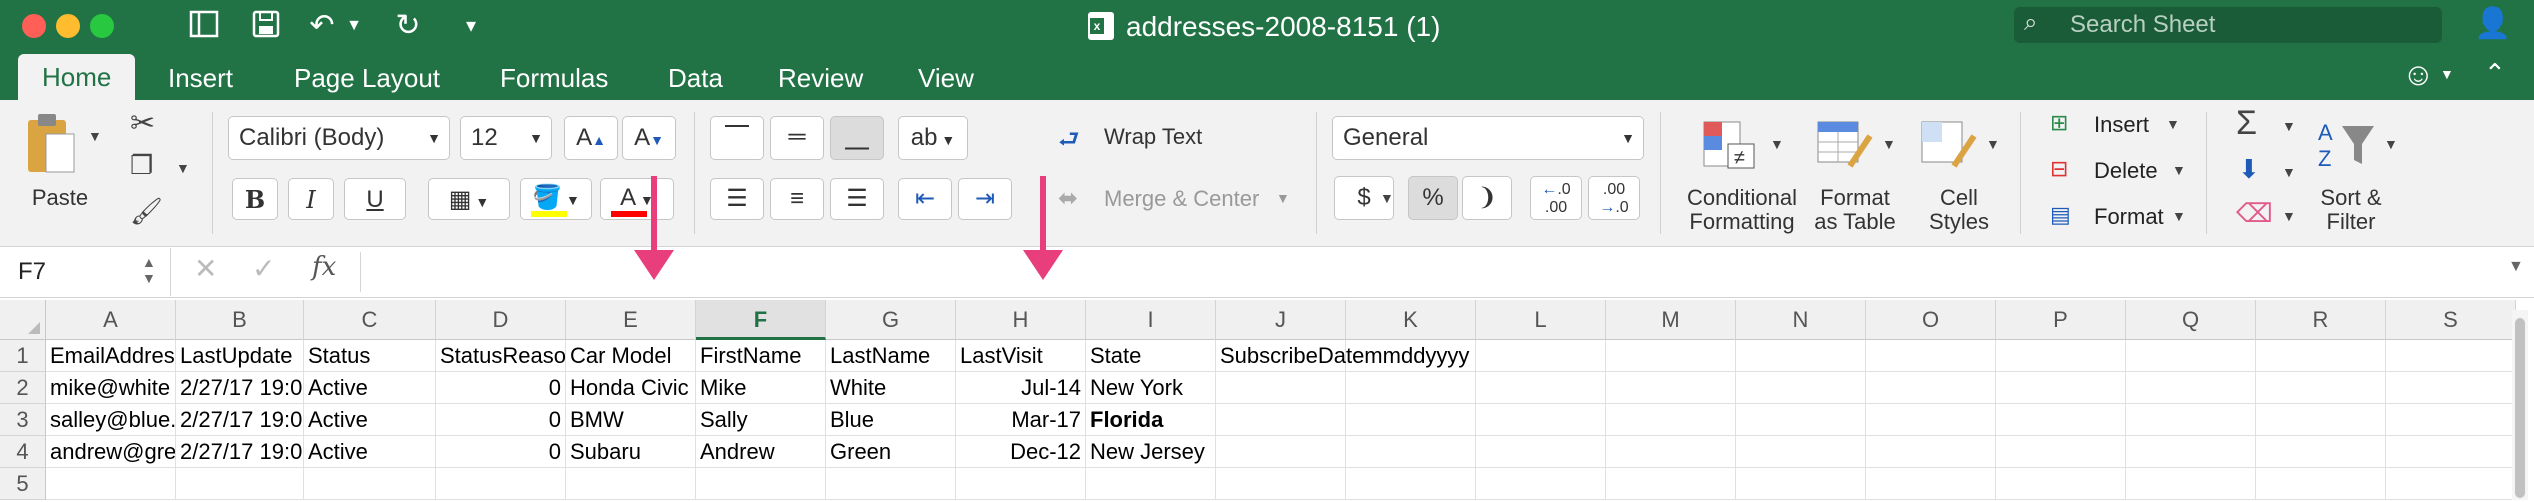 This screenshot has width=2534, height=502. What do you see at coordinates (1021, 388) in the screenshot?
I see `cell-h2: Jul-14` at bounding box center [1021, 388].